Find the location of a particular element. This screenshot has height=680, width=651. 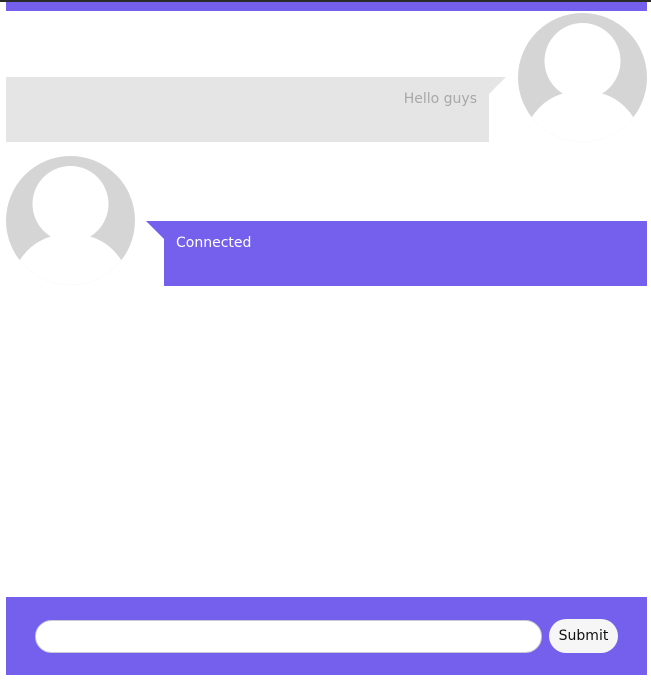

header-bar is located at coordinates (326, 6).